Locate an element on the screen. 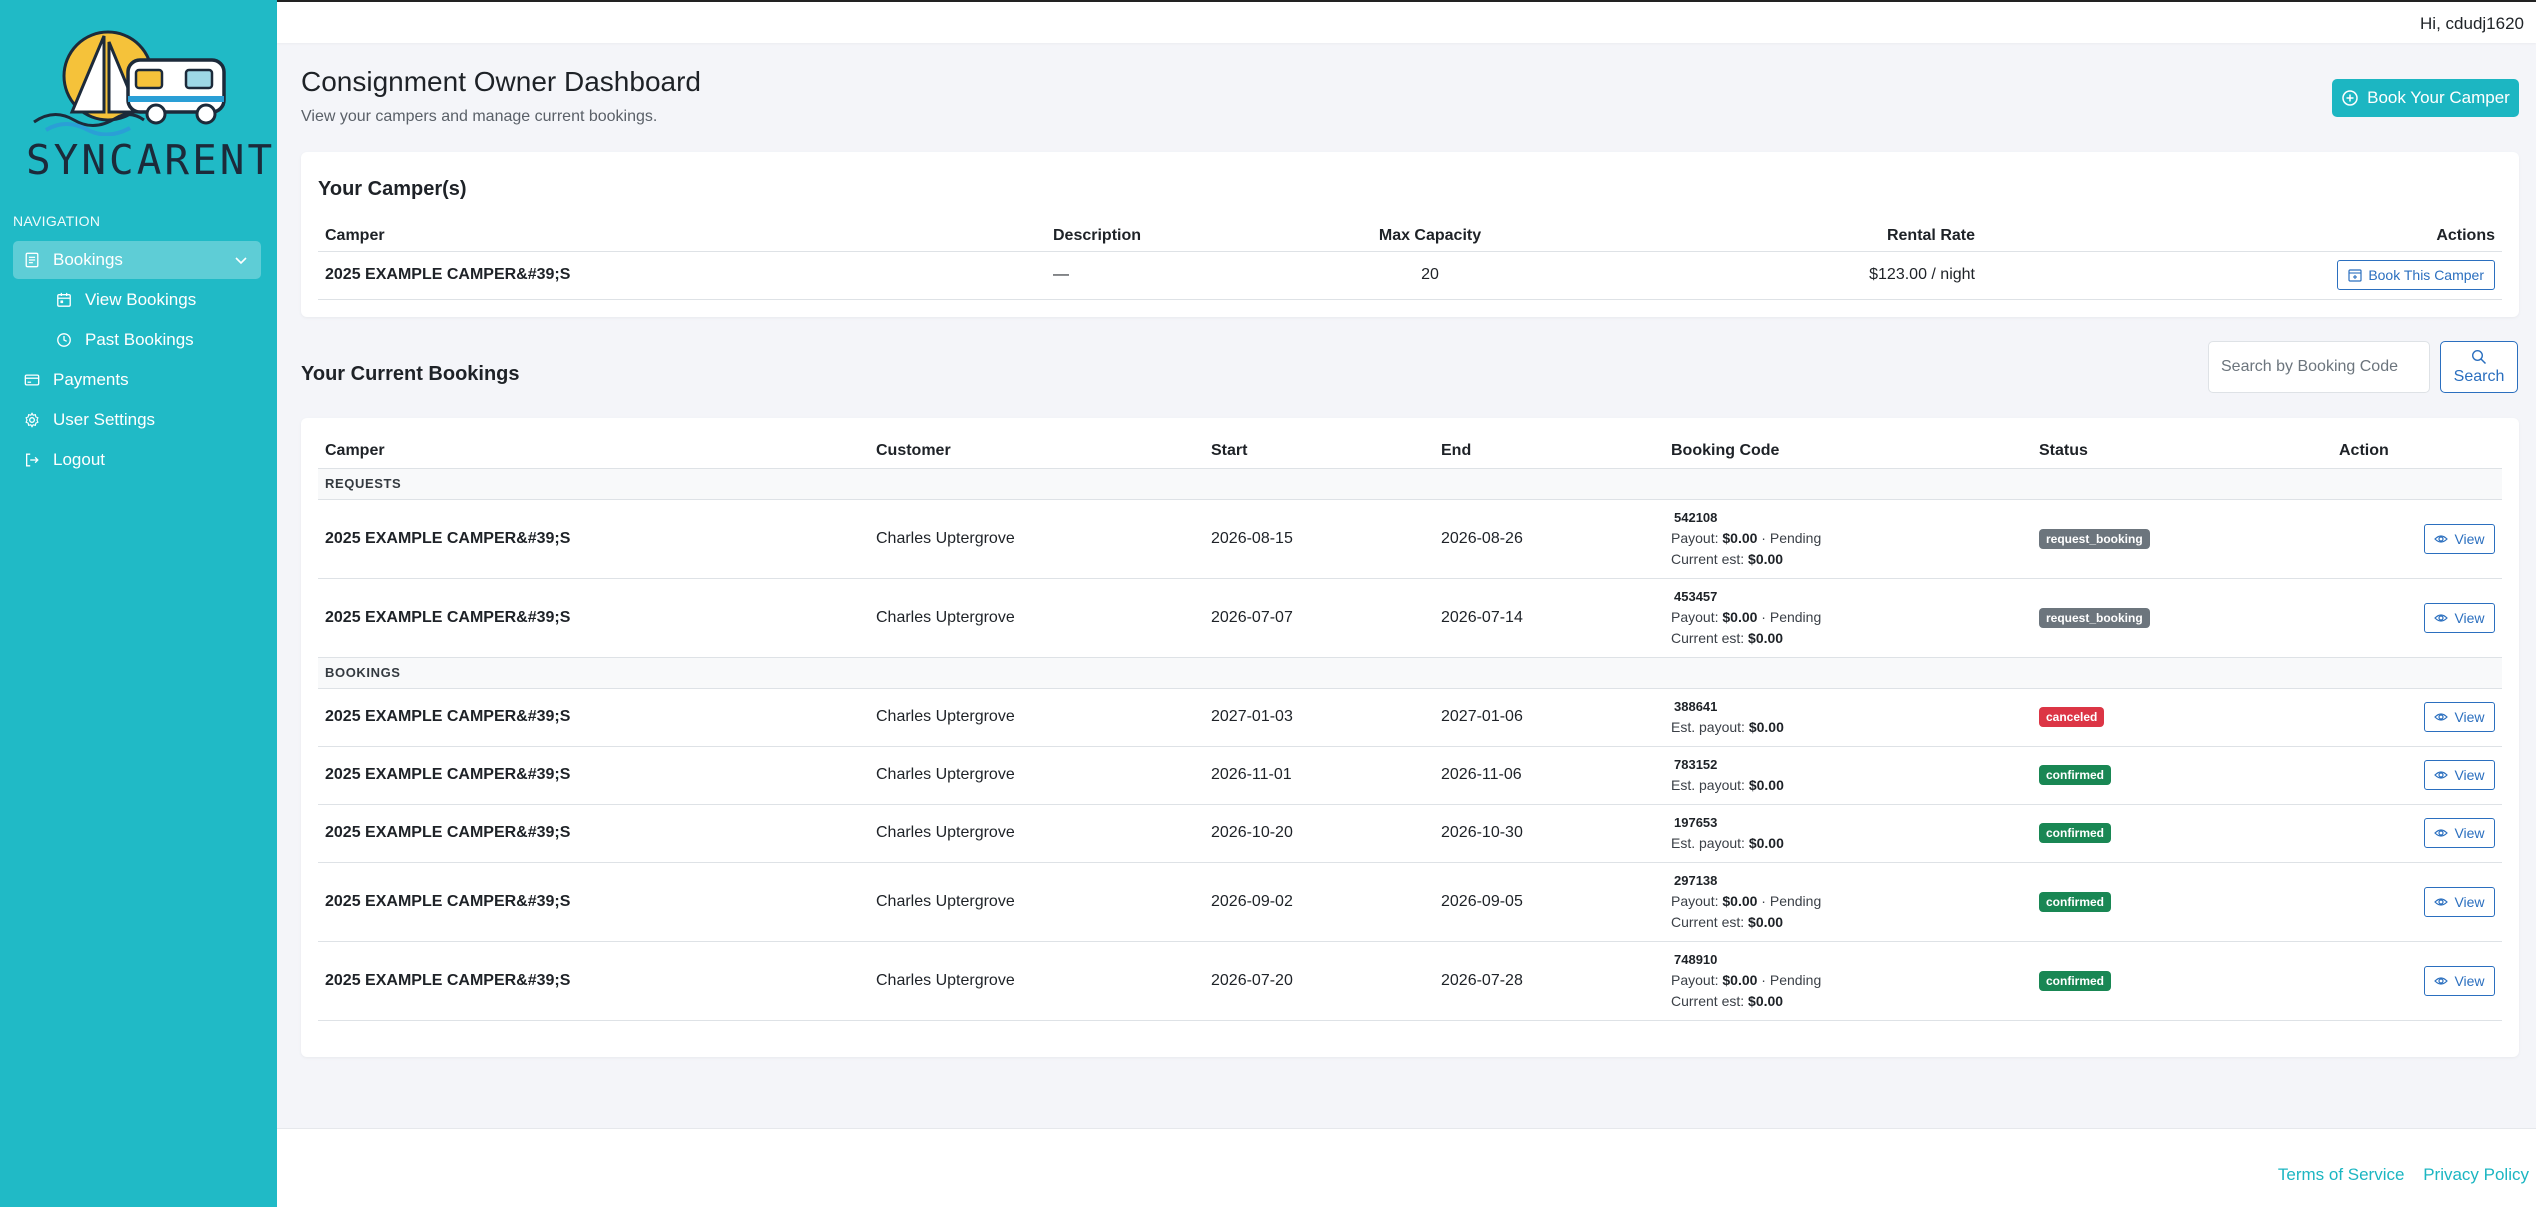  clock-icon is located at coordinates (64, 340).